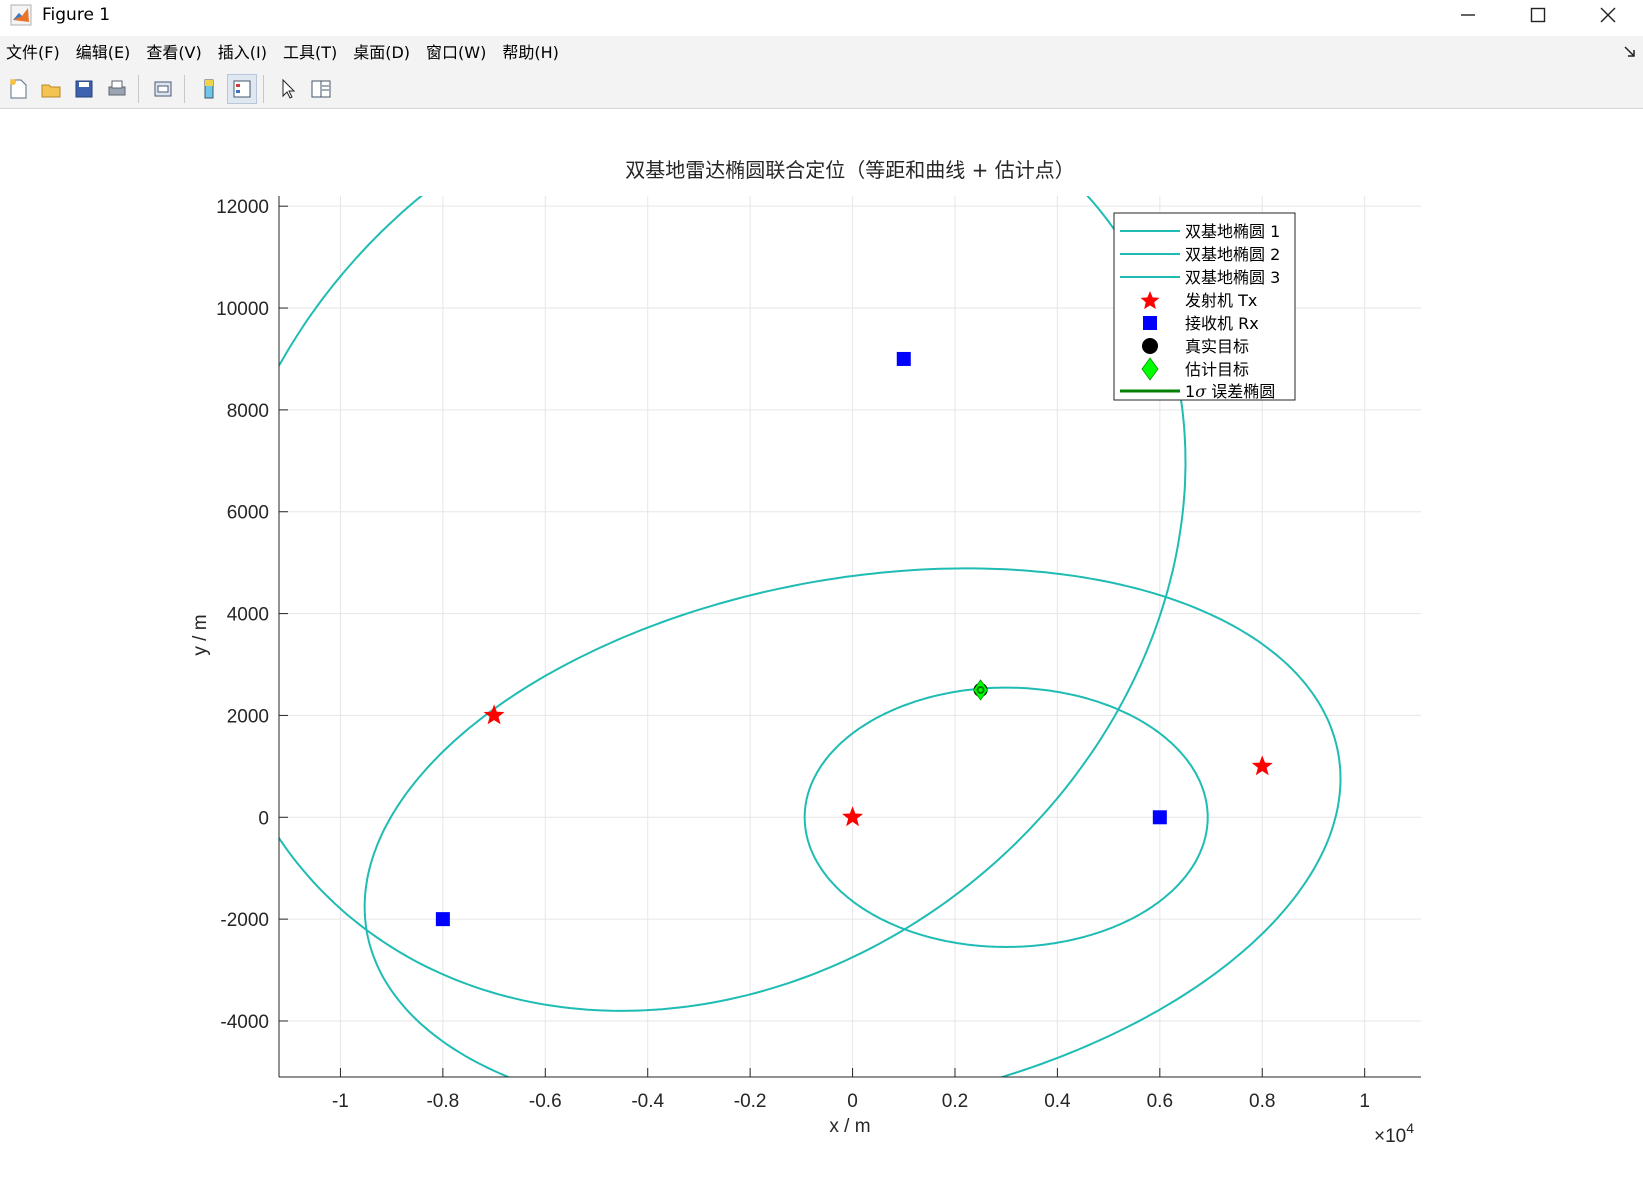  Describe the element at coordinates (545, 1101) in the screenshot. I see `x-tick-label: -0.6` at that location.